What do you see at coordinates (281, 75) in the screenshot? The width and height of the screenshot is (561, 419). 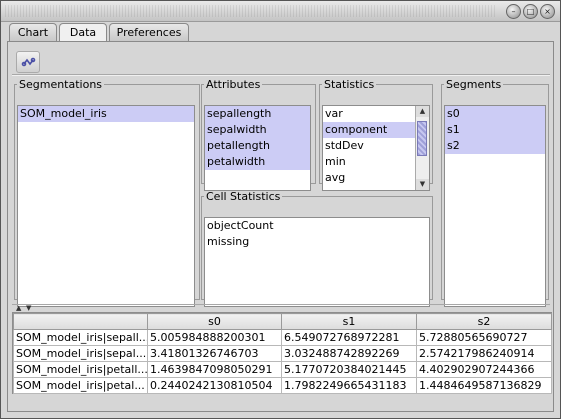 I see `toolbar-separator` at bounding box center [281, 75].